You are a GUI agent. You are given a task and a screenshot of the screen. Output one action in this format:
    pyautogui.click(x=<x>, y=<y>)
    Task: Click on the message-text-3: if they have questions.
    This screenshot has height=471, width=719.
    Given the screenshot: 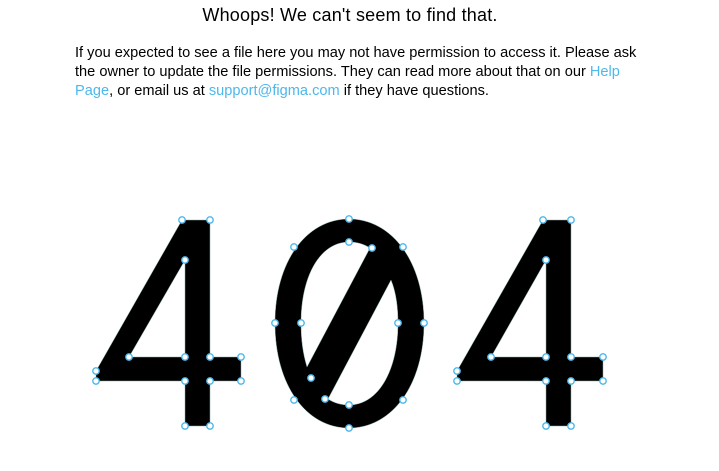 What is the action you would take?
    pyautogui.click(x=414, y=91)
    